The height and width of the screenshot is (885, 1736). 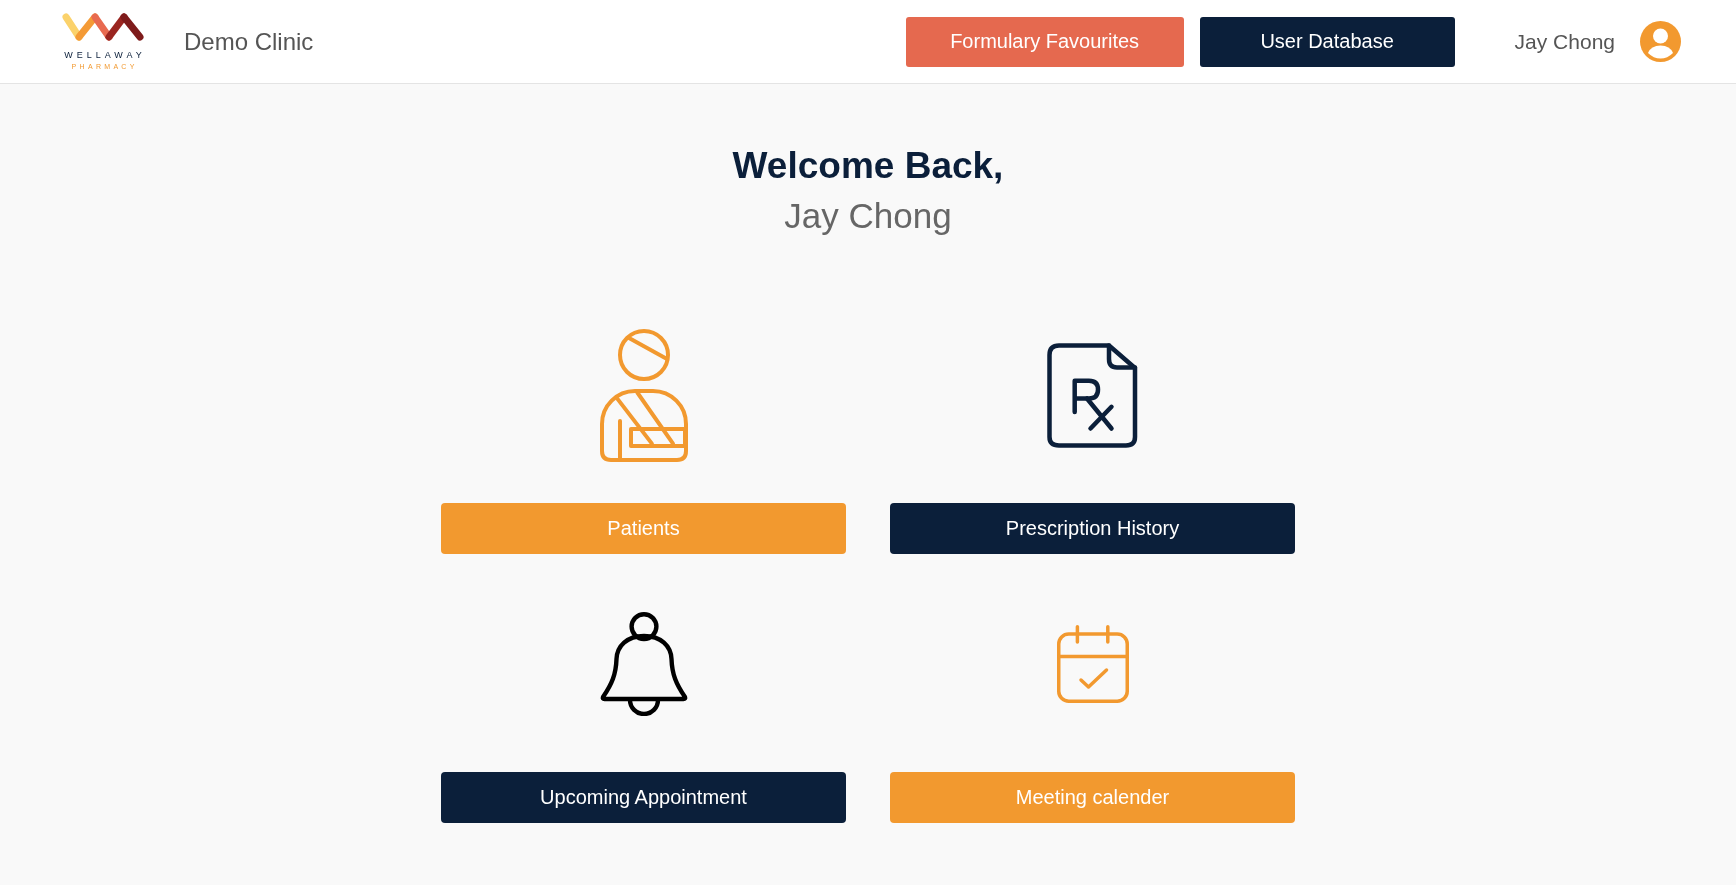 What do you see at coordinates (643, 395) in the screenshot?
I see `person-with-arm-sling-icon` at bounding box center [643, 395].